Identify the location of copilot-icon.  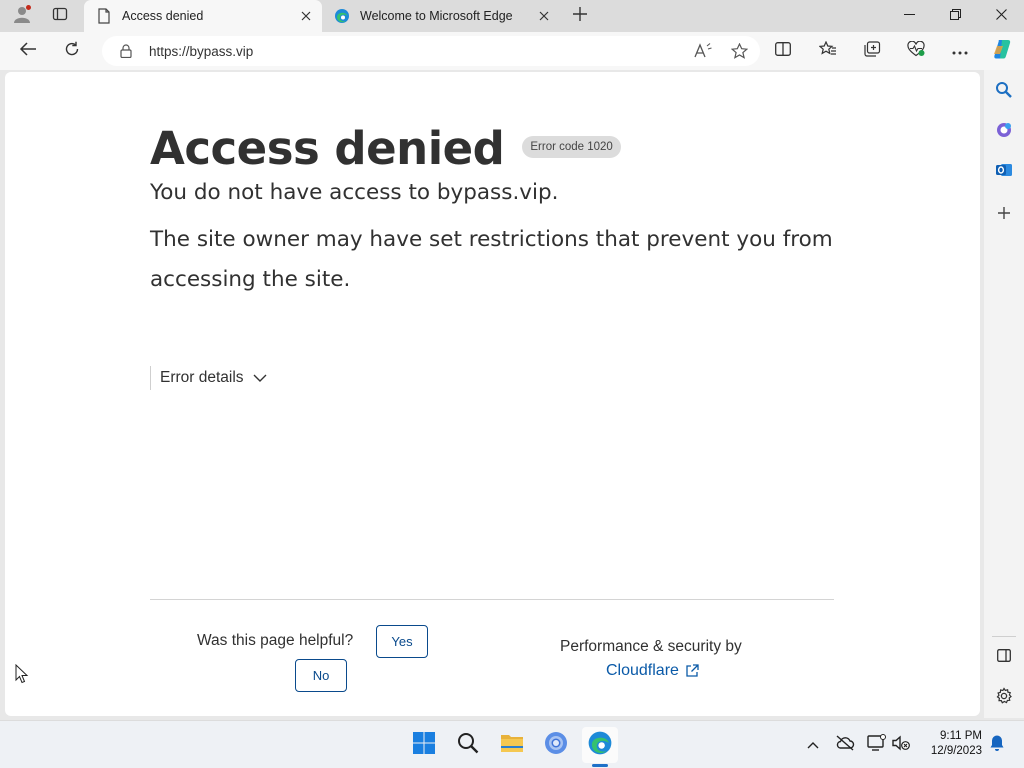
(1002, 51).